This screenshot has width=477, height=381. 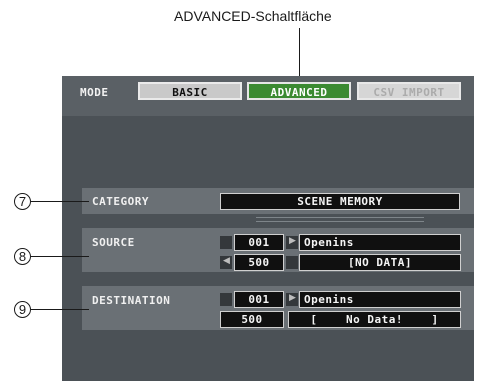 What do you see at coordinates (259, 262) in the screenshot?
I see `source-number-2: 500` at bounding box center [259, 262].